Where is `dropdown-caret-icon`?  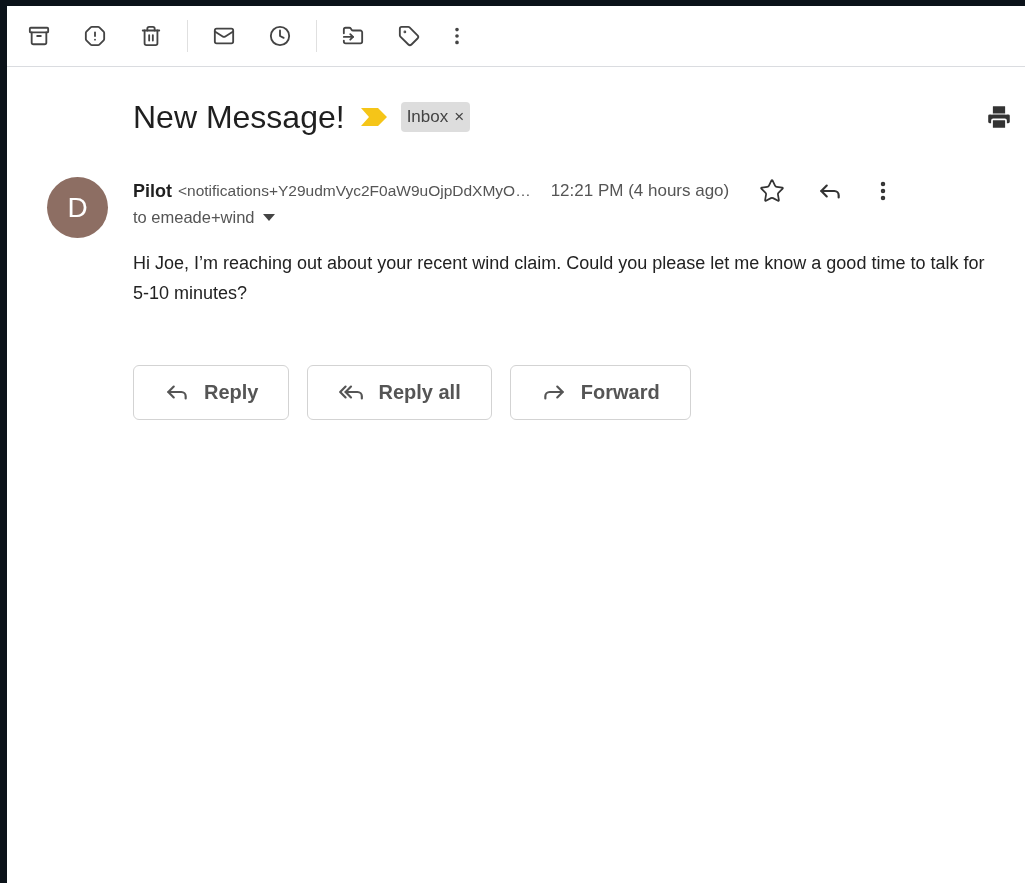
dropdown-caret-icon is located at coordinates (268, 217).